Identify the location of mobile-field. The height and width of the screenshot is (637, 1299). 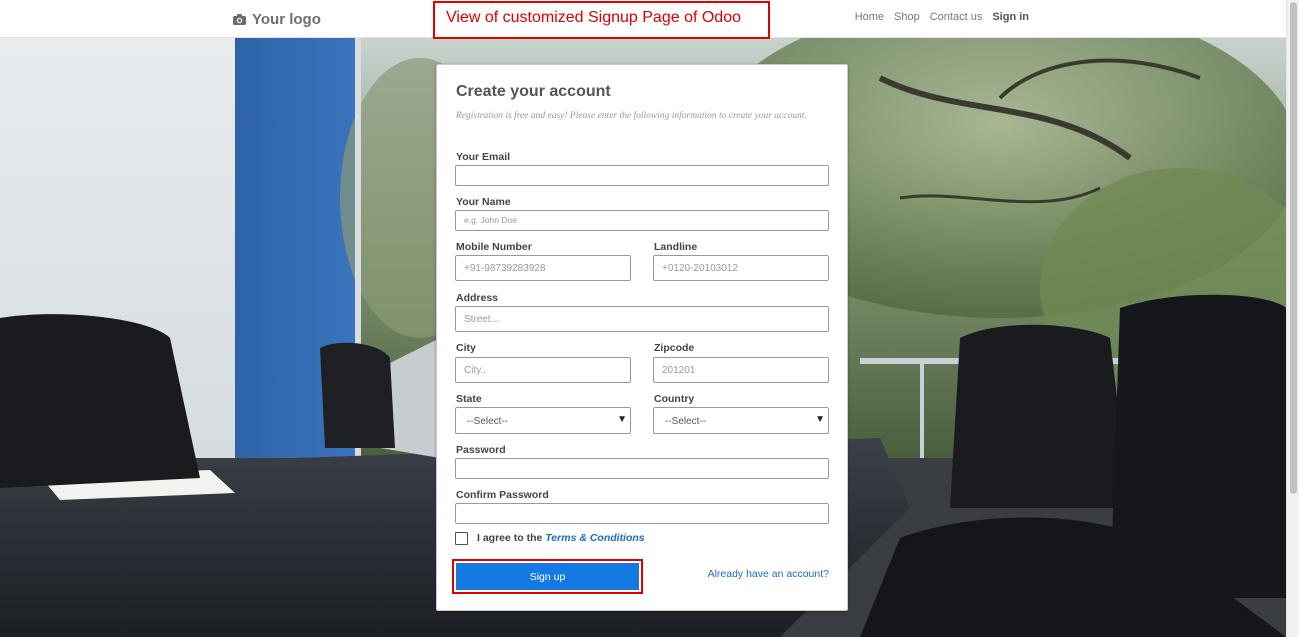
(543, 268).